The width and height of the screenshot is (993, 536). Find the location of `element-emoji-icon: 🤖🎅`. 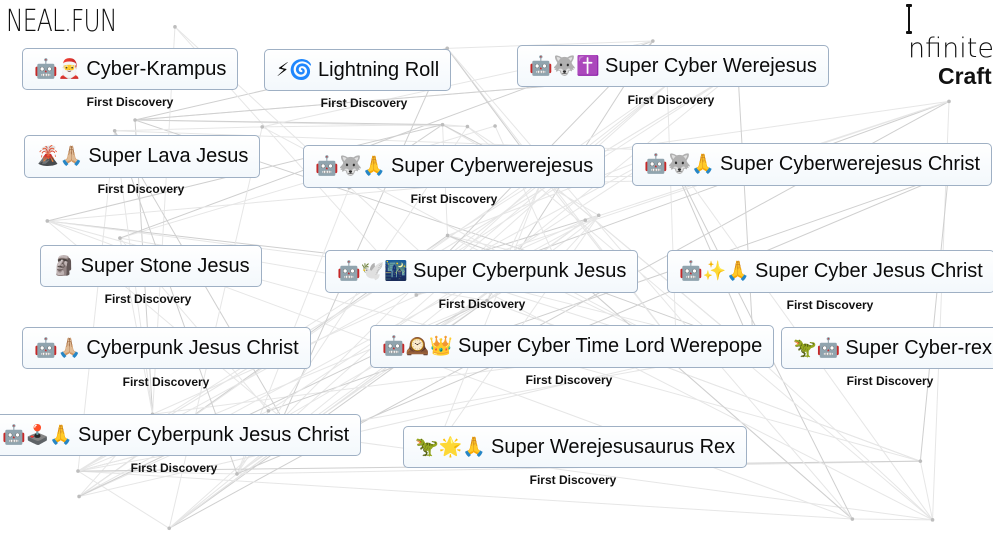

element-emoji-icon: 🤖🎅 is located at coordinates (58, 69).